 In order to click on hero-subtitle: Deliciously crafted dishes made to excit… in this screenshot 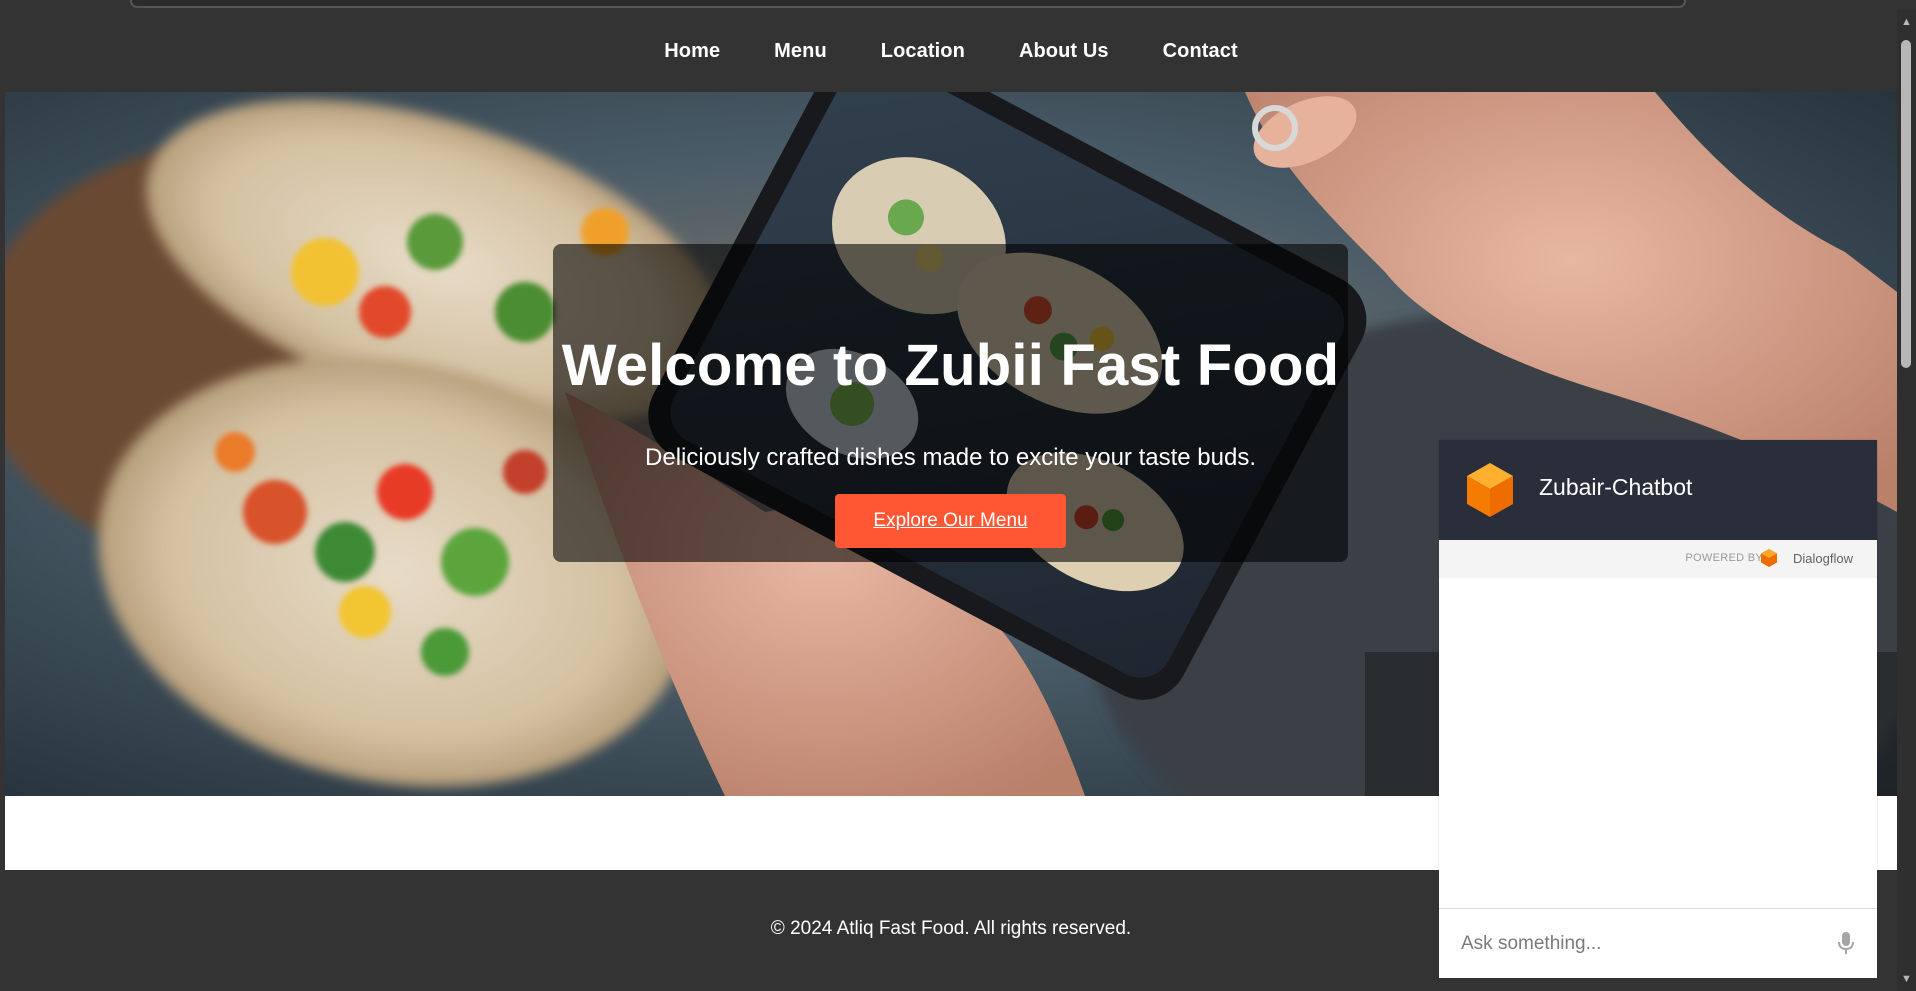, I will do `click(950, 457)`.